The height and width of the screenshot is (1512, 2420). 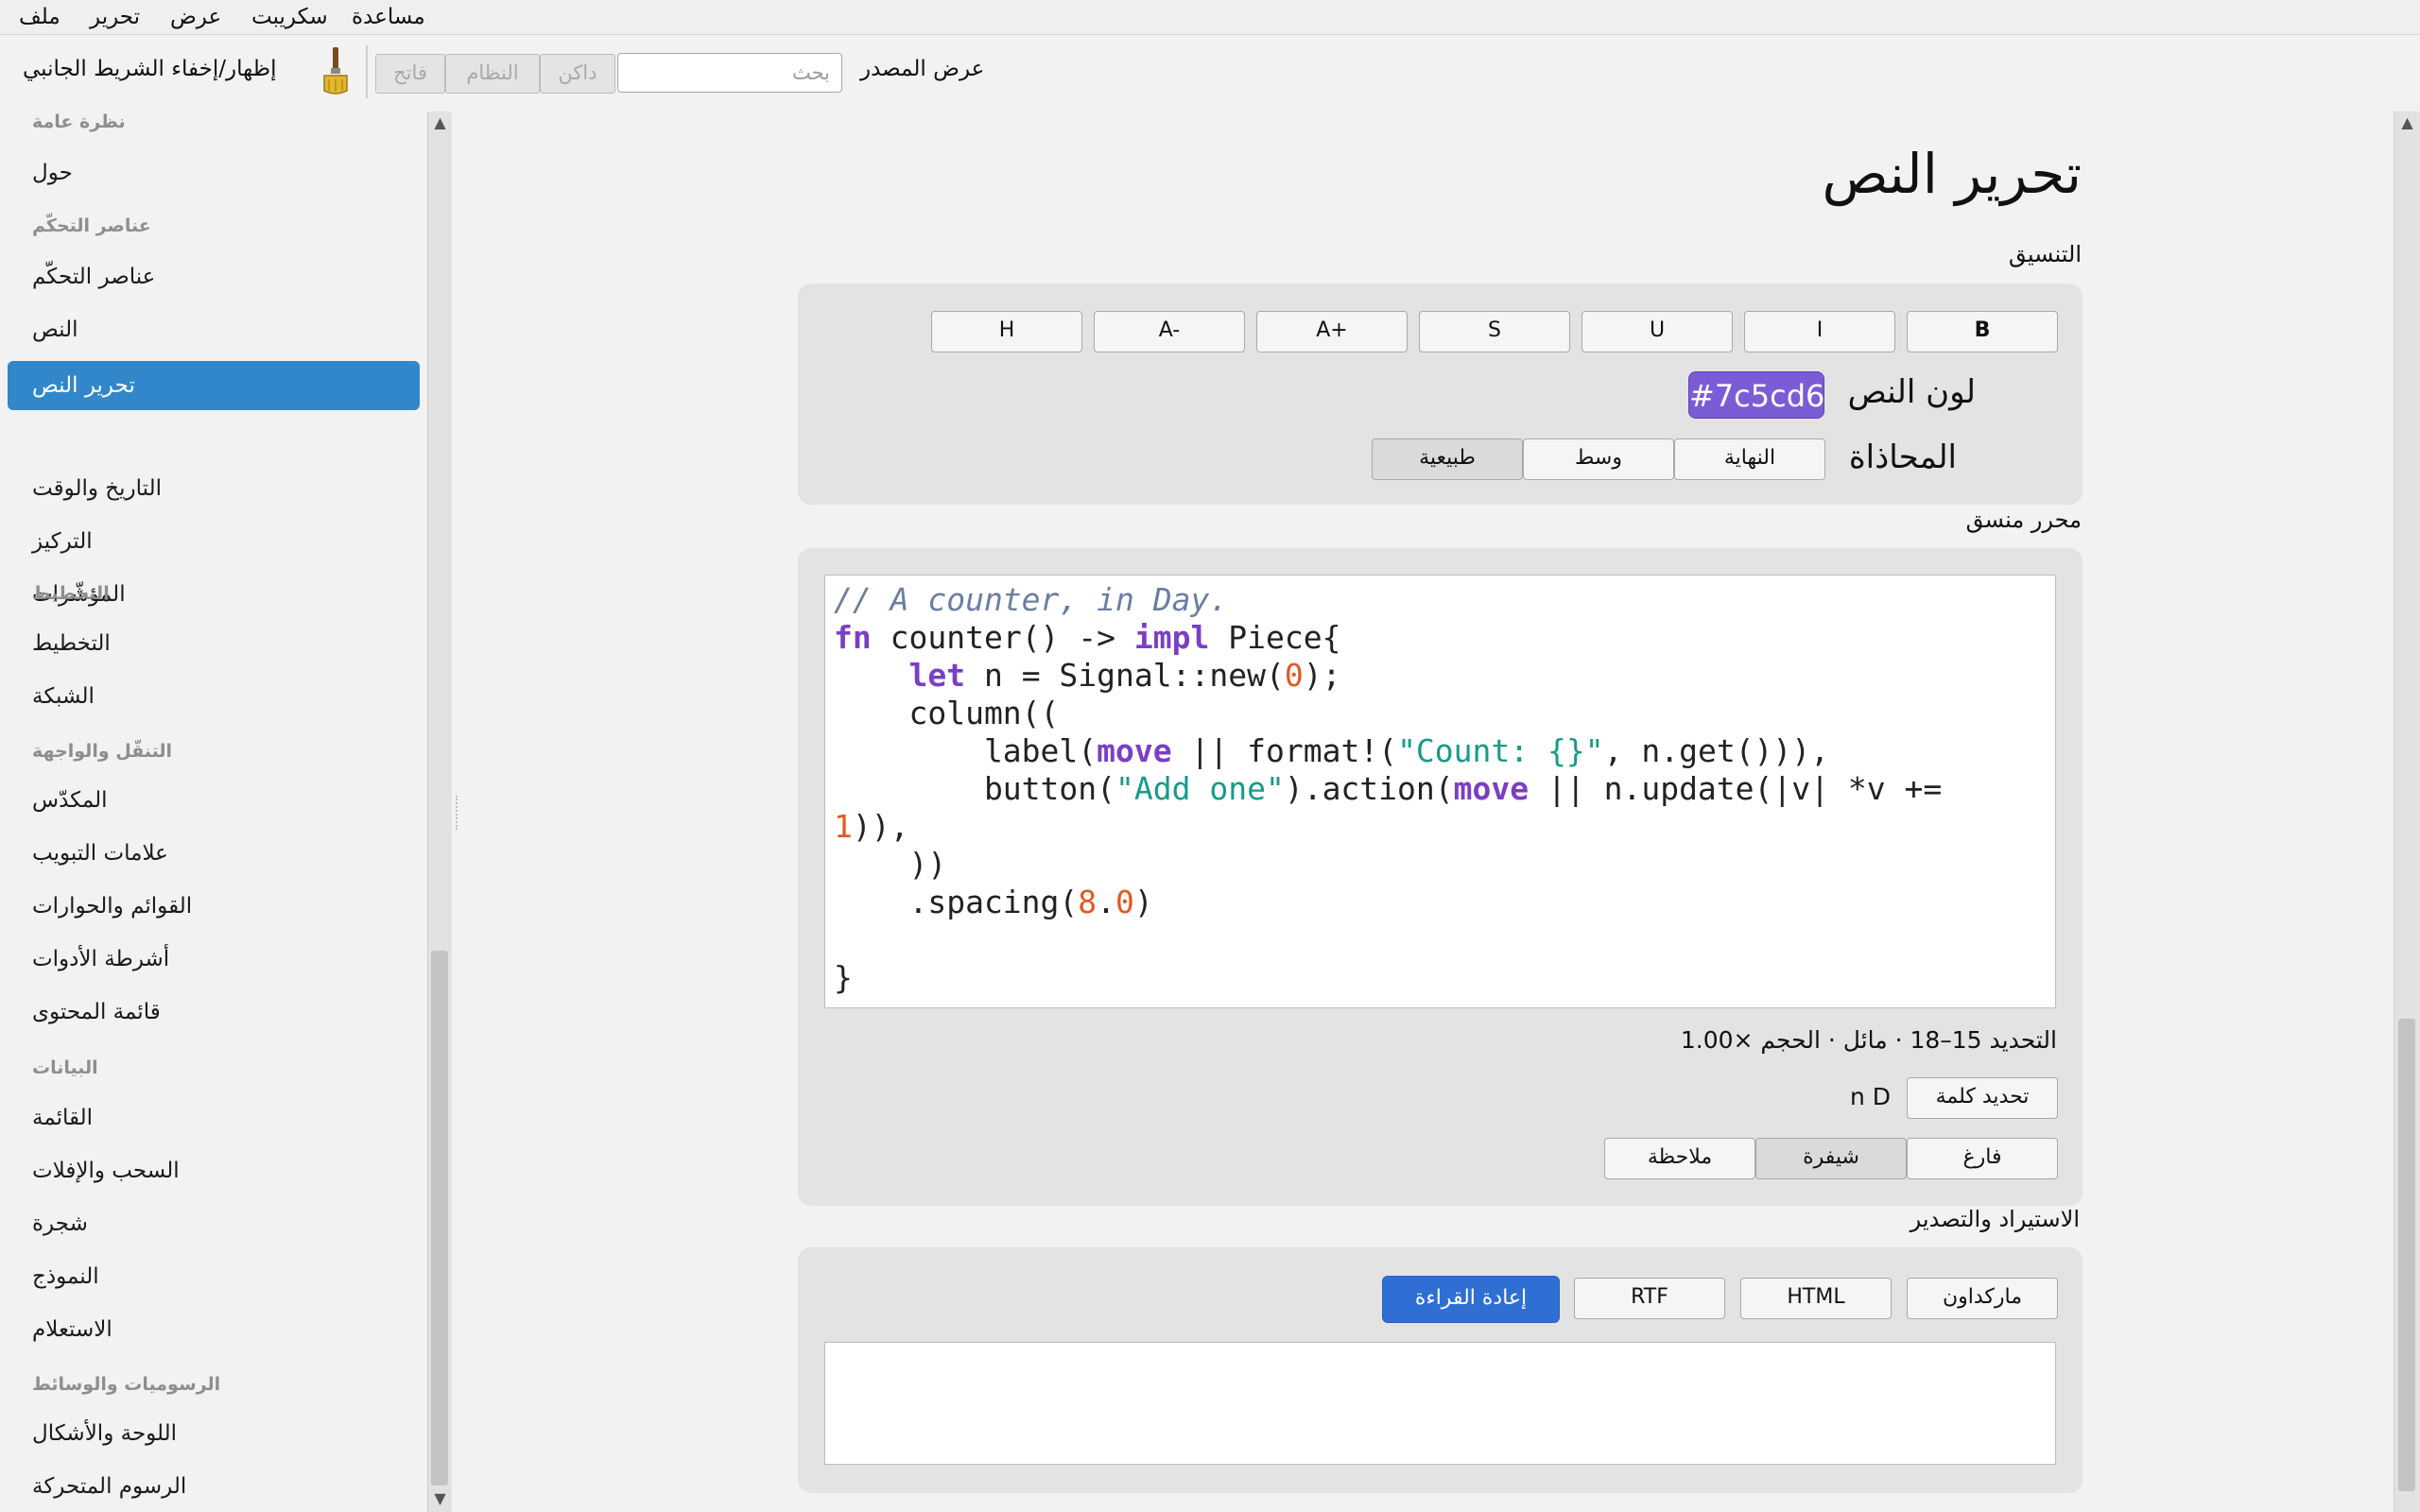 I want to click on decrease-size-button: A-, so click(x=1169, y=331).